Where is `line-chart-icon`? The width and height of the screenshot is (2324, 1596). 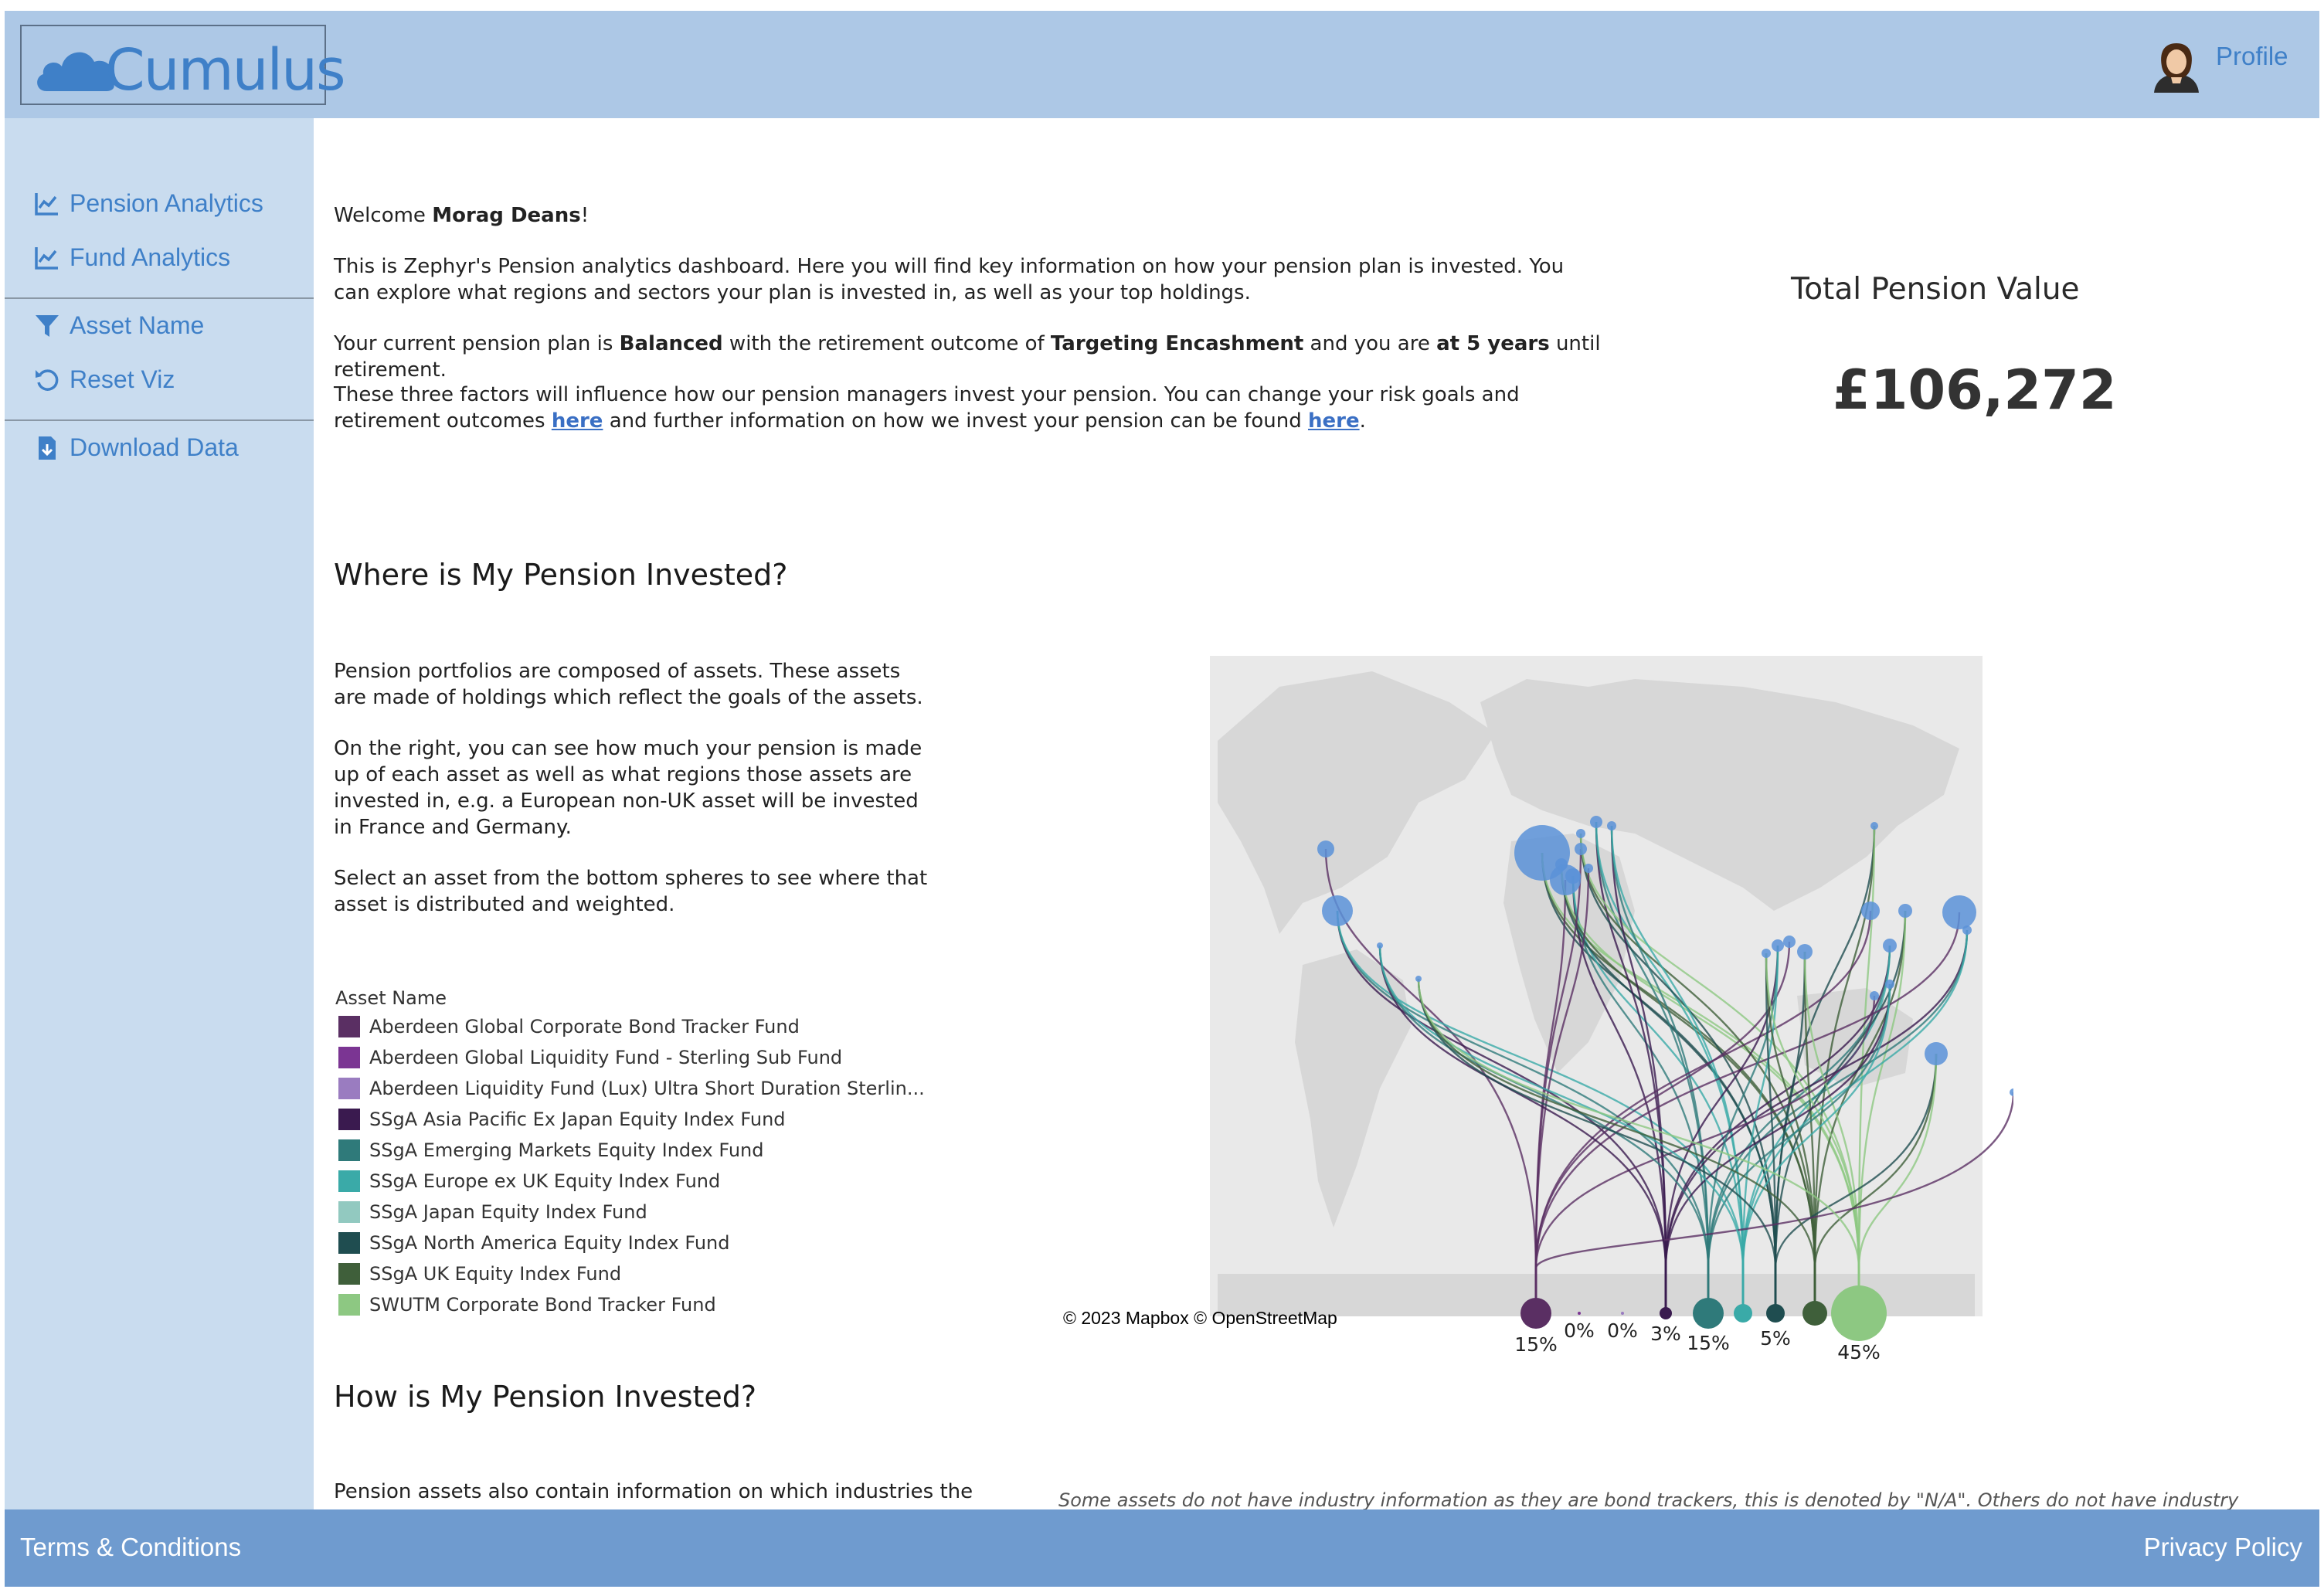 line-chart-icon is located at coordinates (46, 258).